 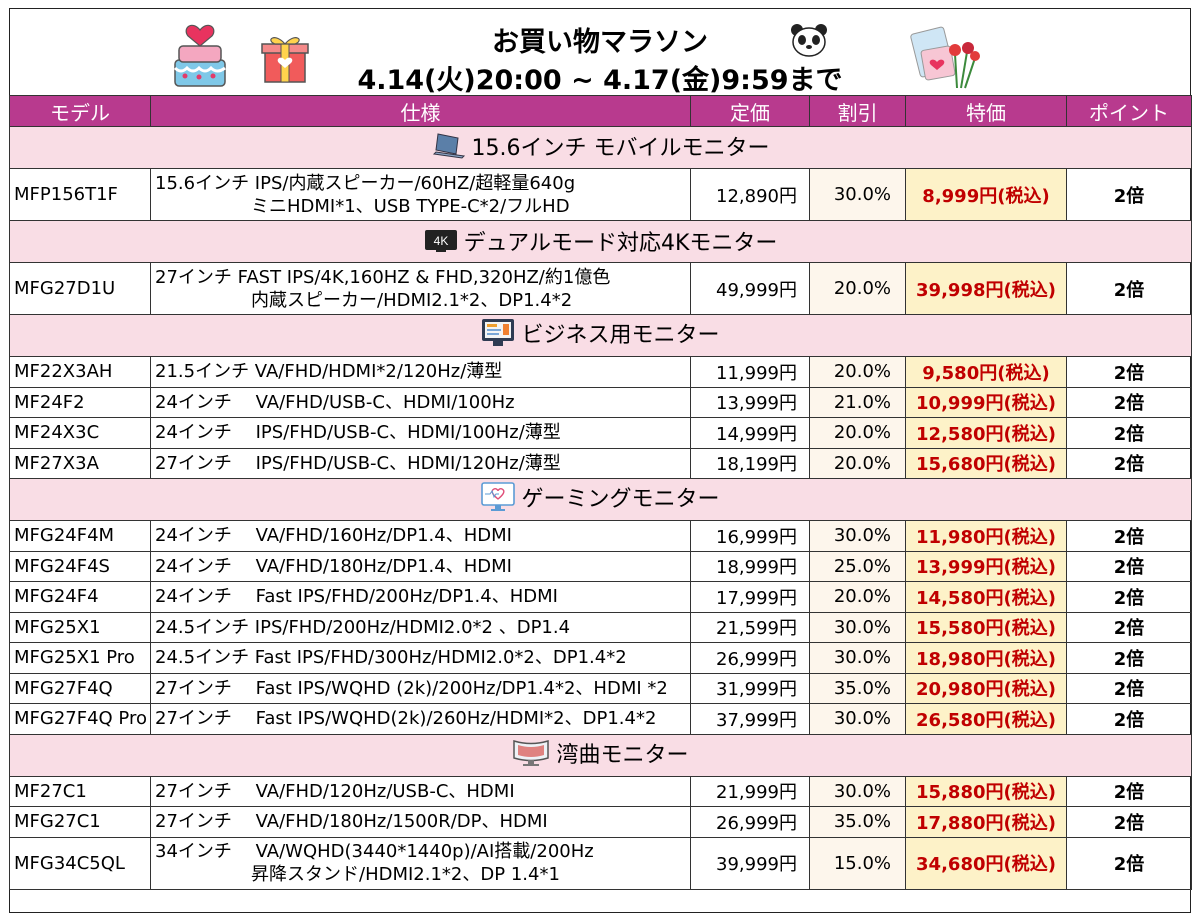 What do you see at coordinates (986, 536) in the screenshot?
I see `sale-price-cell: 11,980円(税込)` at bounding box center [986, 536].